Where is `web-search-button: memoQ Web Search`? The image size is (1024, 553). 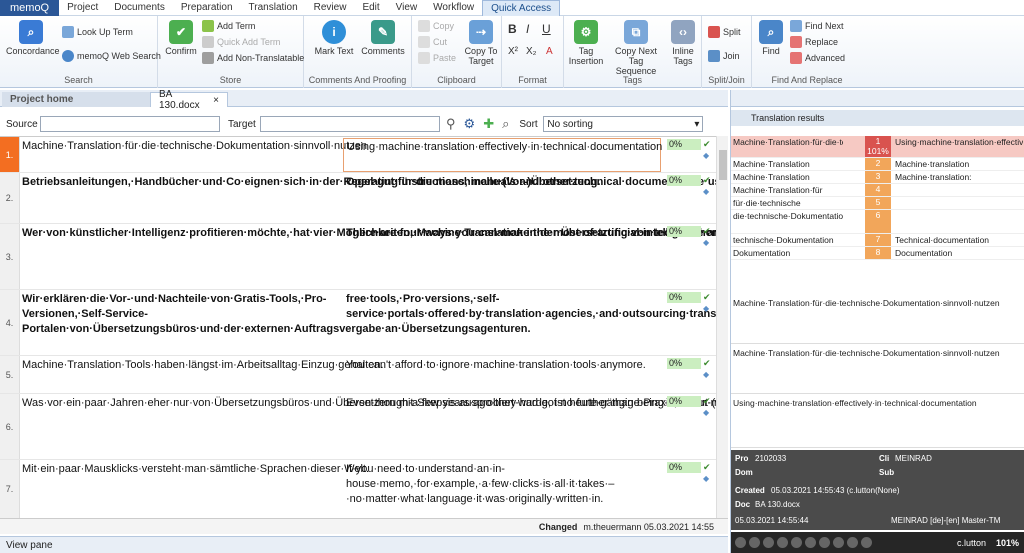 web-search-button: memoQ Web Search is located at coordinates (111, 56).